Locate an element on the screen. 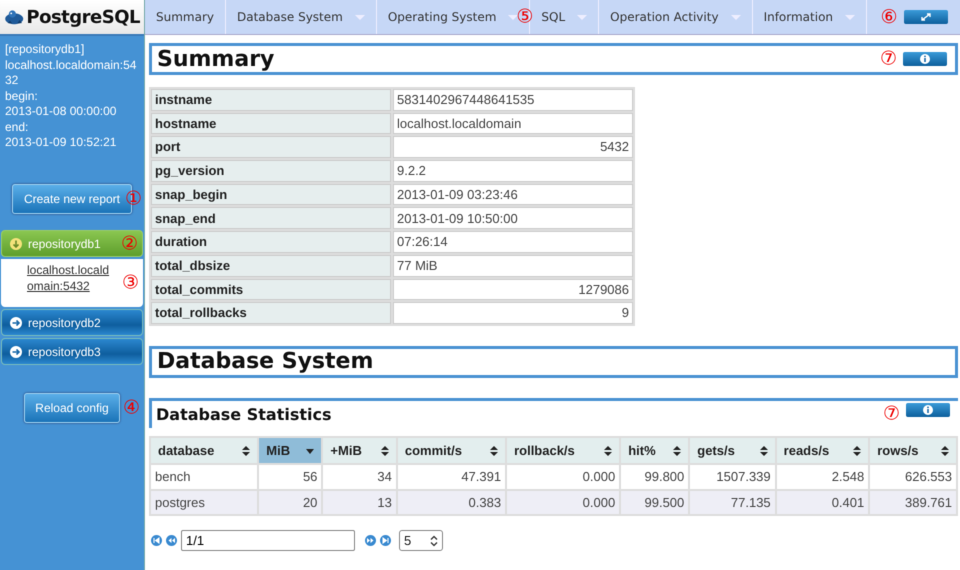 The height and width of the screenshot is (570, 960). key-cell: snap_begin is located at coordinates (271, 195).